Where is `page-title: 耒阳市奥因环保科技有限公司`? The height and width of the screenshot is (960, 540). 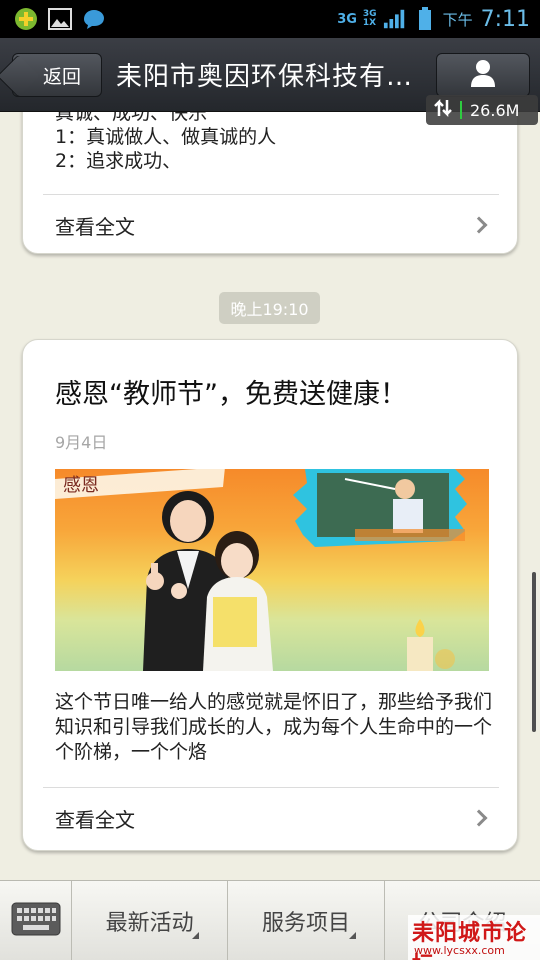 page-title: 耒阳市奥因环保科技有限公司 is located at coordinates (273, 77).